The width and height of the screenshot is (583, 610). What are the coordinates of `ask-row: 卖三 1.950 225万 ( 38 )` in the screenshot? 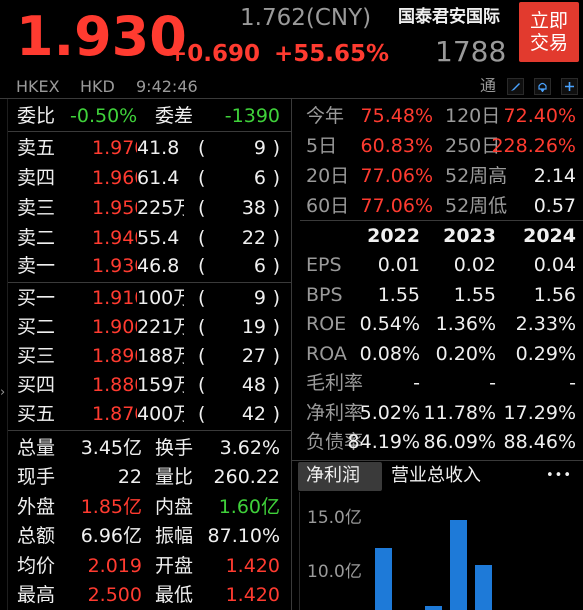 It's located at (145, 208).